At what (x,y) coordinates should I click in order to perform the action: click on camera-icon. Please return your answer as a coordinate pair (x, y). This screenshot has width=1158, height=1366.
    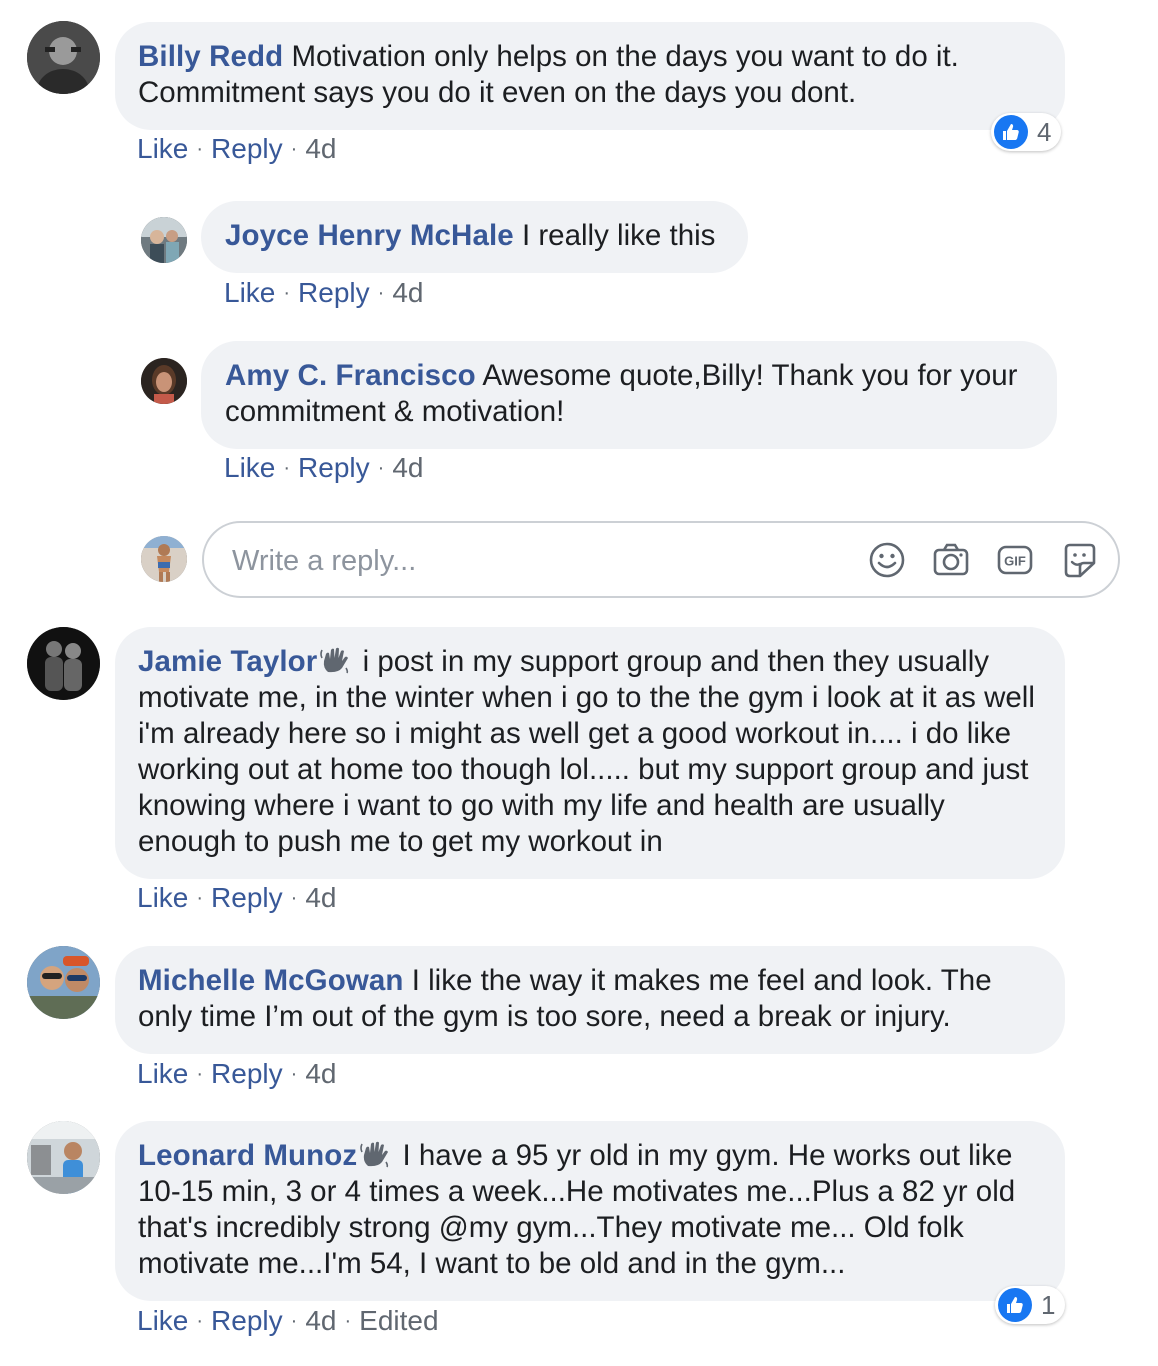
    Looking at the image, I should click on (951, 560).